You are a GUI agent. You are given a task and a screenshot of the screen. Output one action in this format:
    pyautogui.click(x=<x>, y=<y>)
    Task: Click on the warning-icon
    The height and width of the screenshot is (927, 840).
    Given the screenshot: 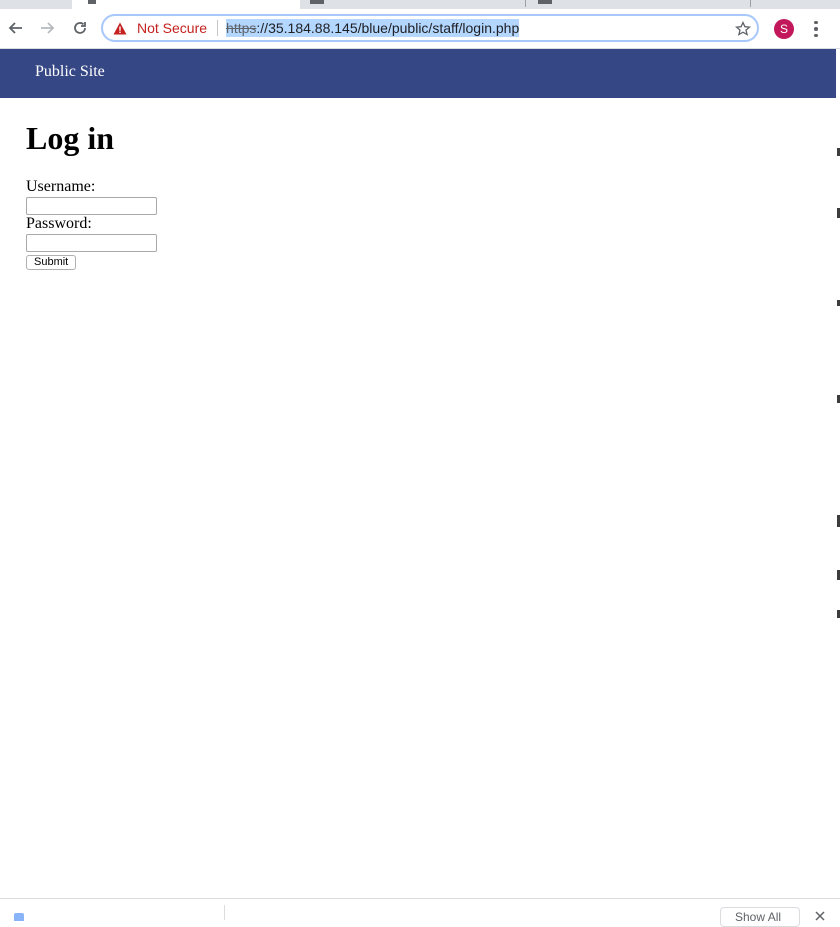 What is the action you would take?
    pyautogui.click(x=120, y=28)
    